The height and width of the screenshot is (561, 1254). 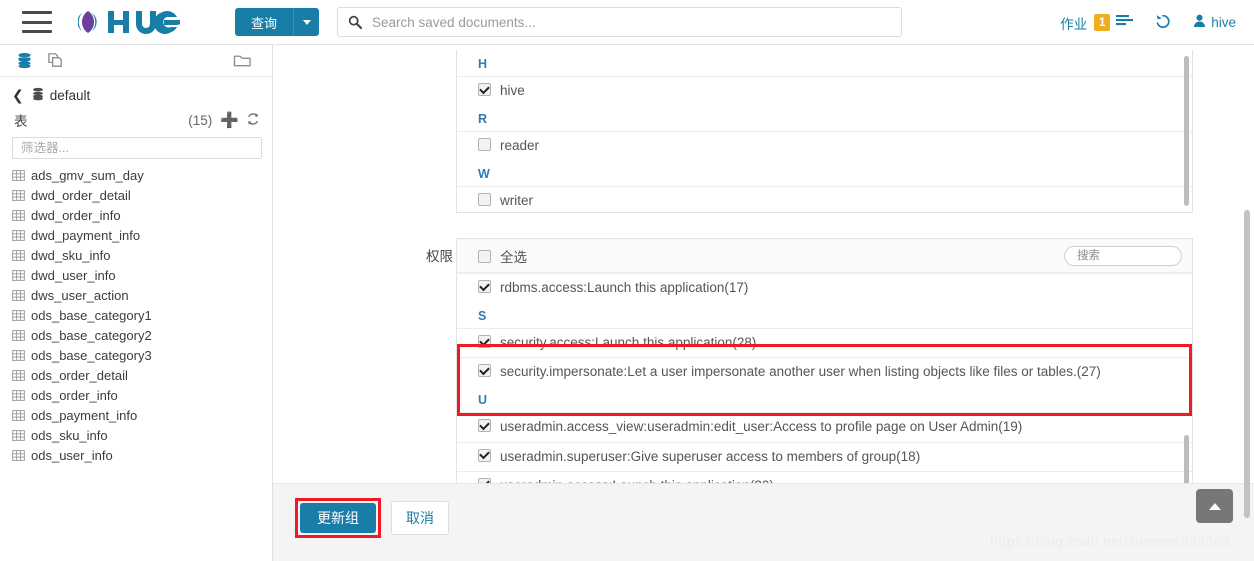 I want to click on folder-icon, so click(x=242, y=60).